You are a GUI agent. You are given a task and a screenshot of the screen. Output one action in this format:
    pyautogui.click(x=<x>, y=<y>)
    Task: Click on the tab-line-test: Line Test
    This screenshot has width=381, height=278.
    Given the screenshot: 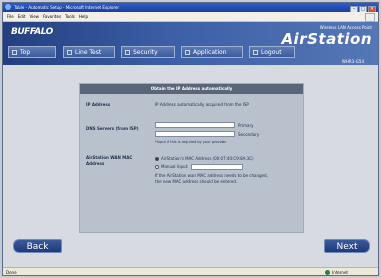 What is the action you would take?
    pyautogui.click(x=89, y=52)
    